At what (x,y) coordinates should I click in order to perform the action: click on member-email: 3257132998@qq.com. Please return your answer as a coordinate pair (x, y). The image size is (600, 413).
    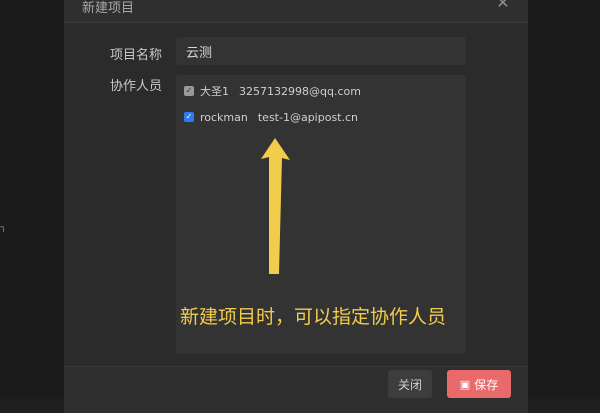
    Looking at the image, I should click on (300, 91).